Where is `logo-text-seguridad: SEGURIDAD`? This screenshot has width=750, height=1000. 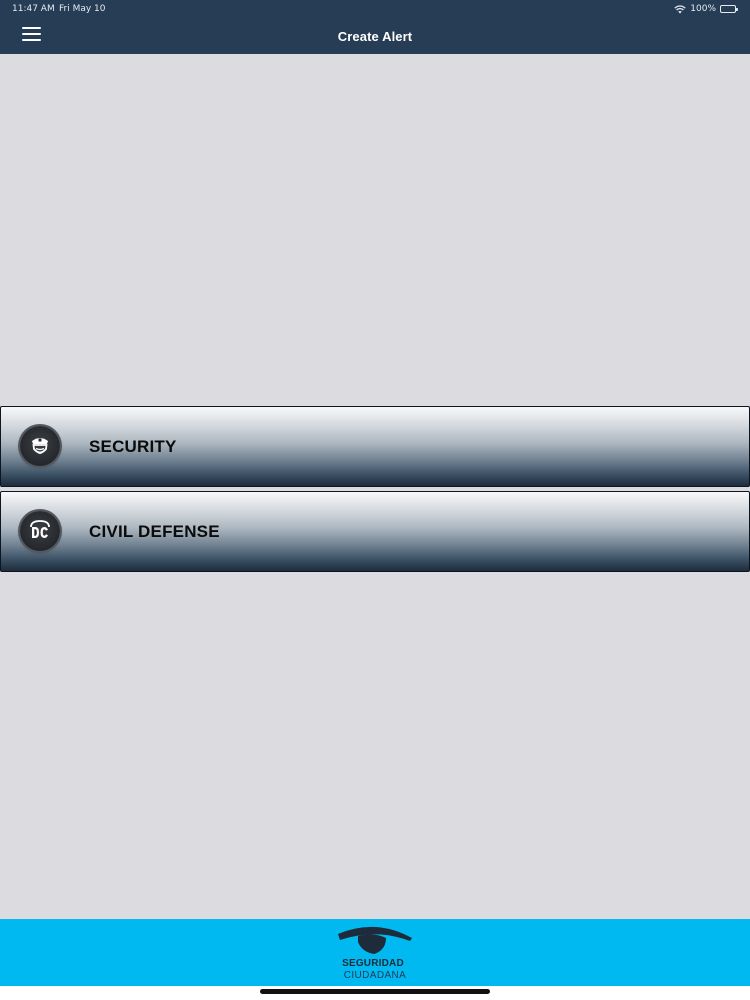 logo-text-seguridad: SEGURIDAD is located at coordinates (373, 963).